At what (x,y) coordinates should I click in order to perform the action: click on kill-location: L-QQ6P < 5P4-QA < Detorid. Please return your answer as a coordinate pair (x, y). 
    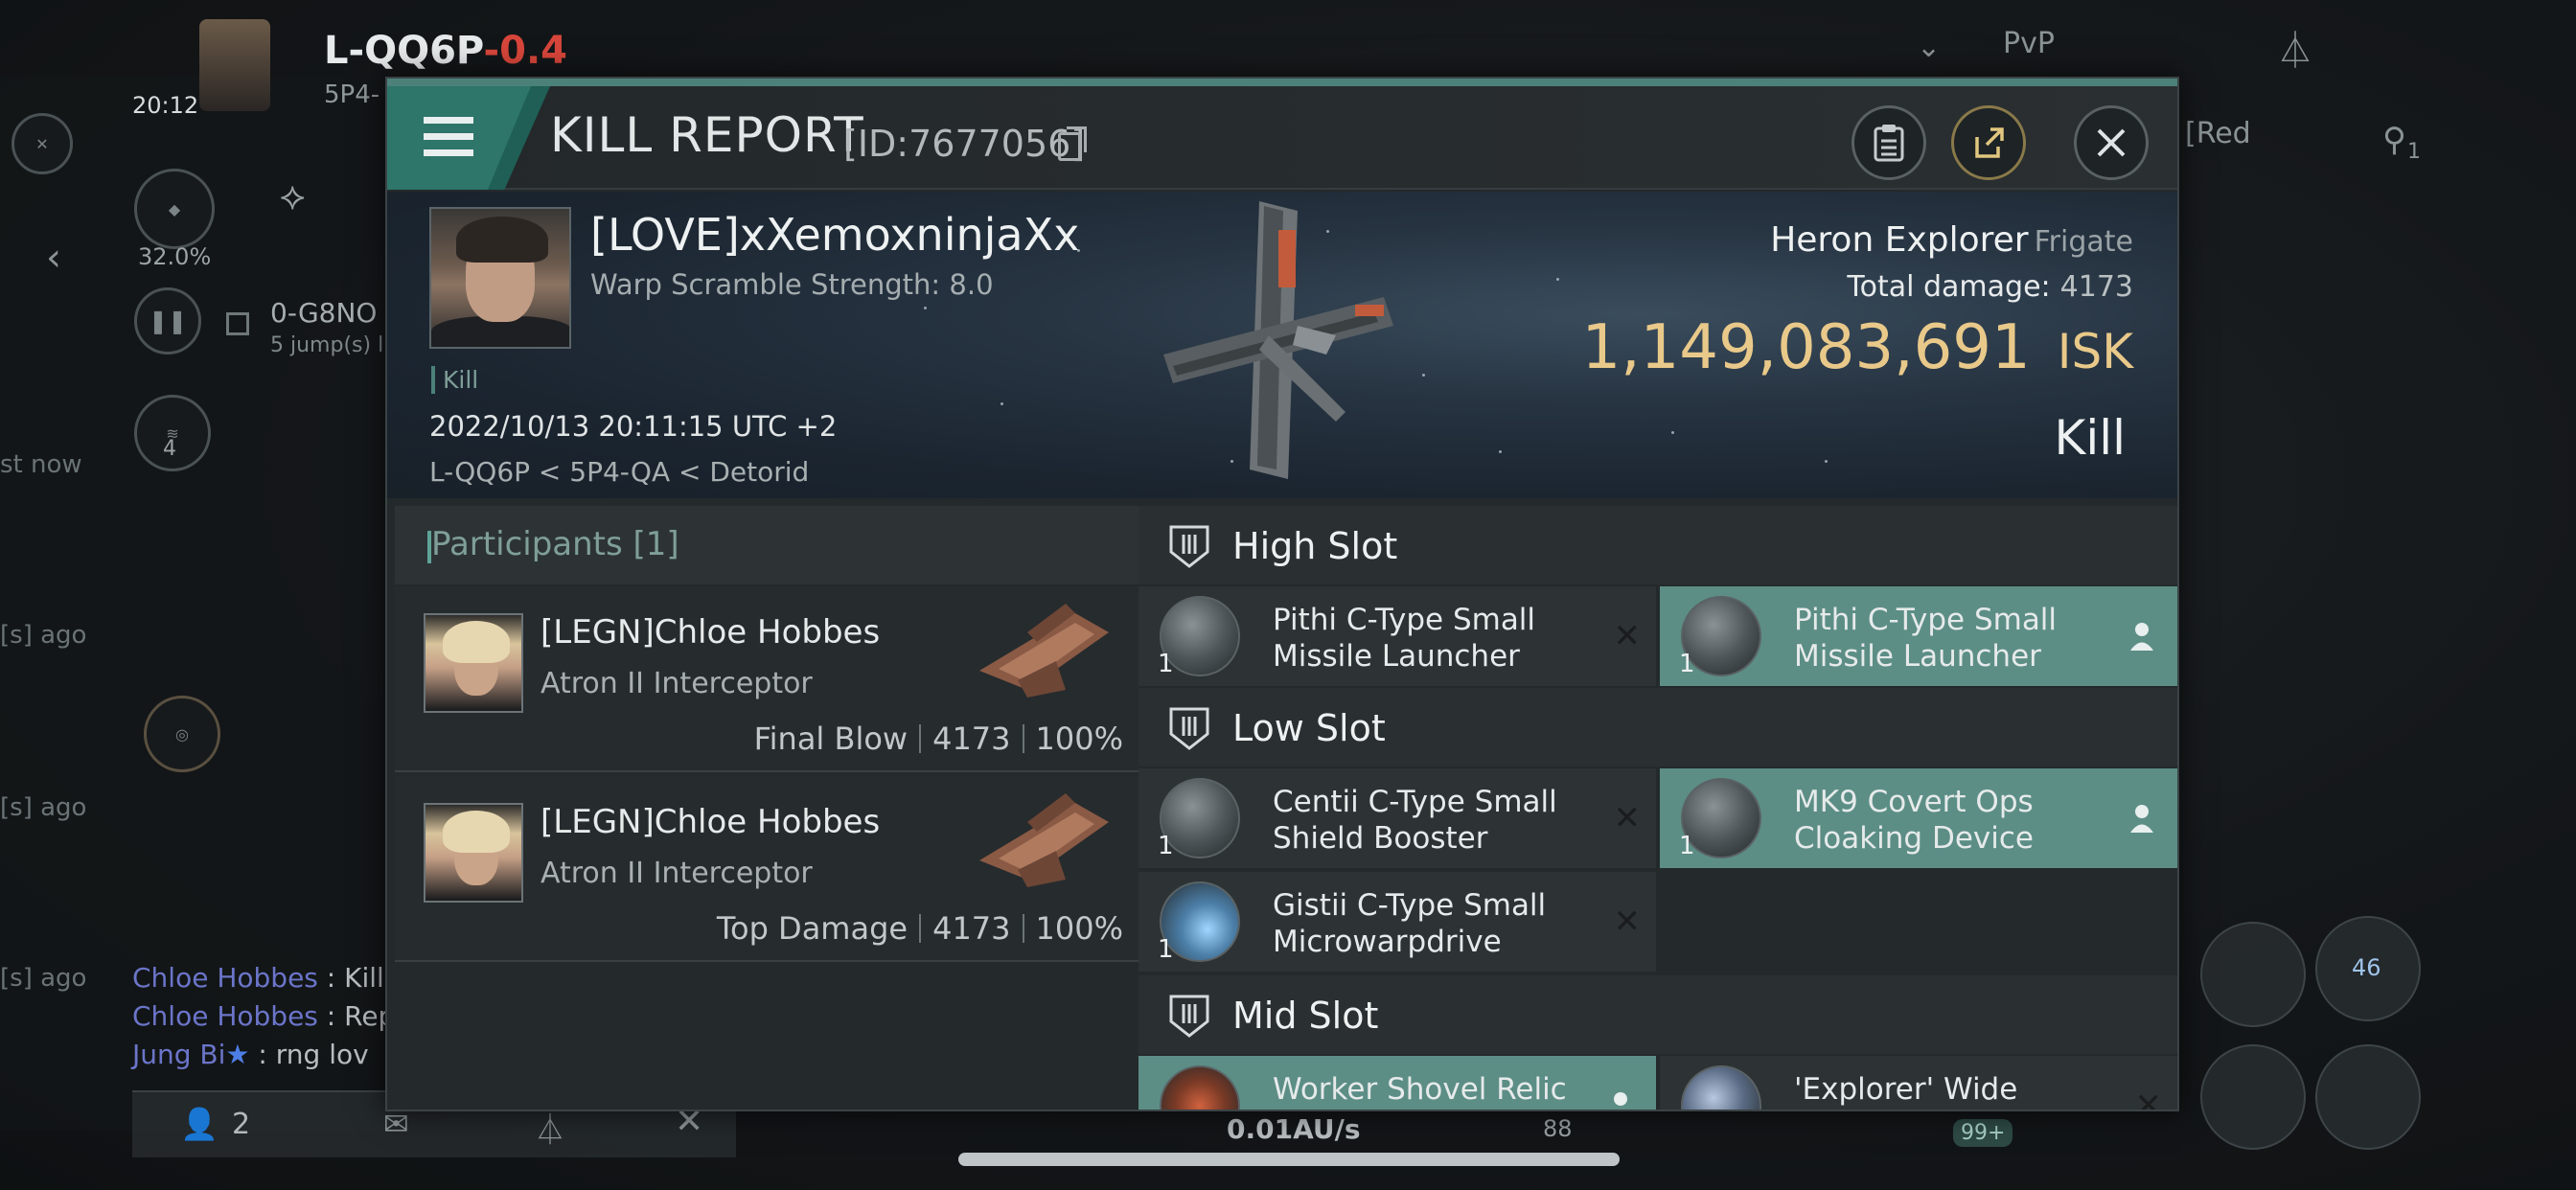
    Looking at the image, I should click on (619, 472).